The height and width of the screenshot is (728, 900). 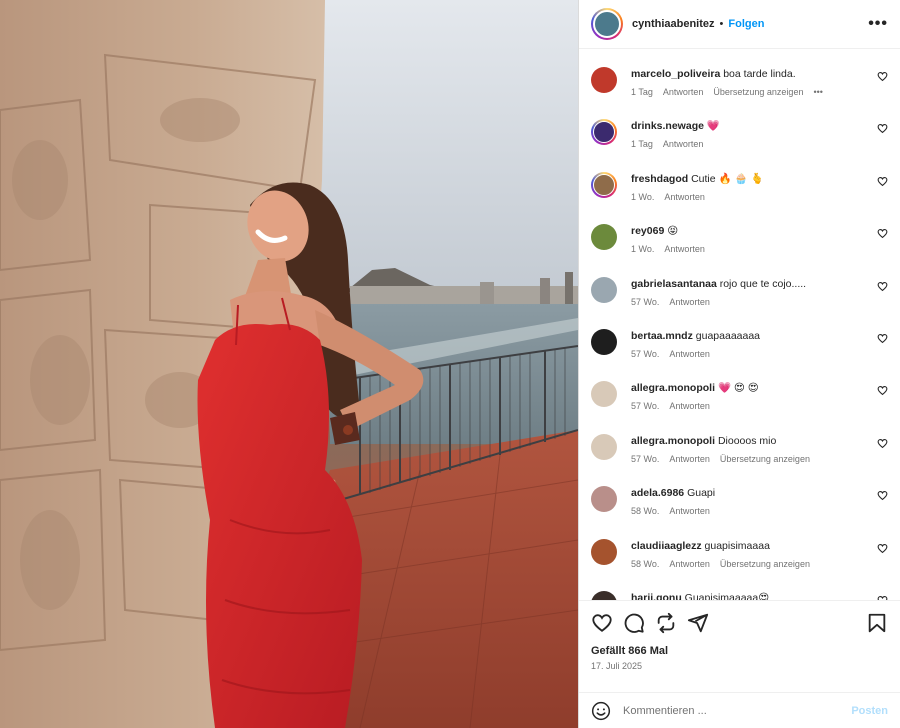 I want to click on commenter-username: rey069, so click(x=647, y=231).